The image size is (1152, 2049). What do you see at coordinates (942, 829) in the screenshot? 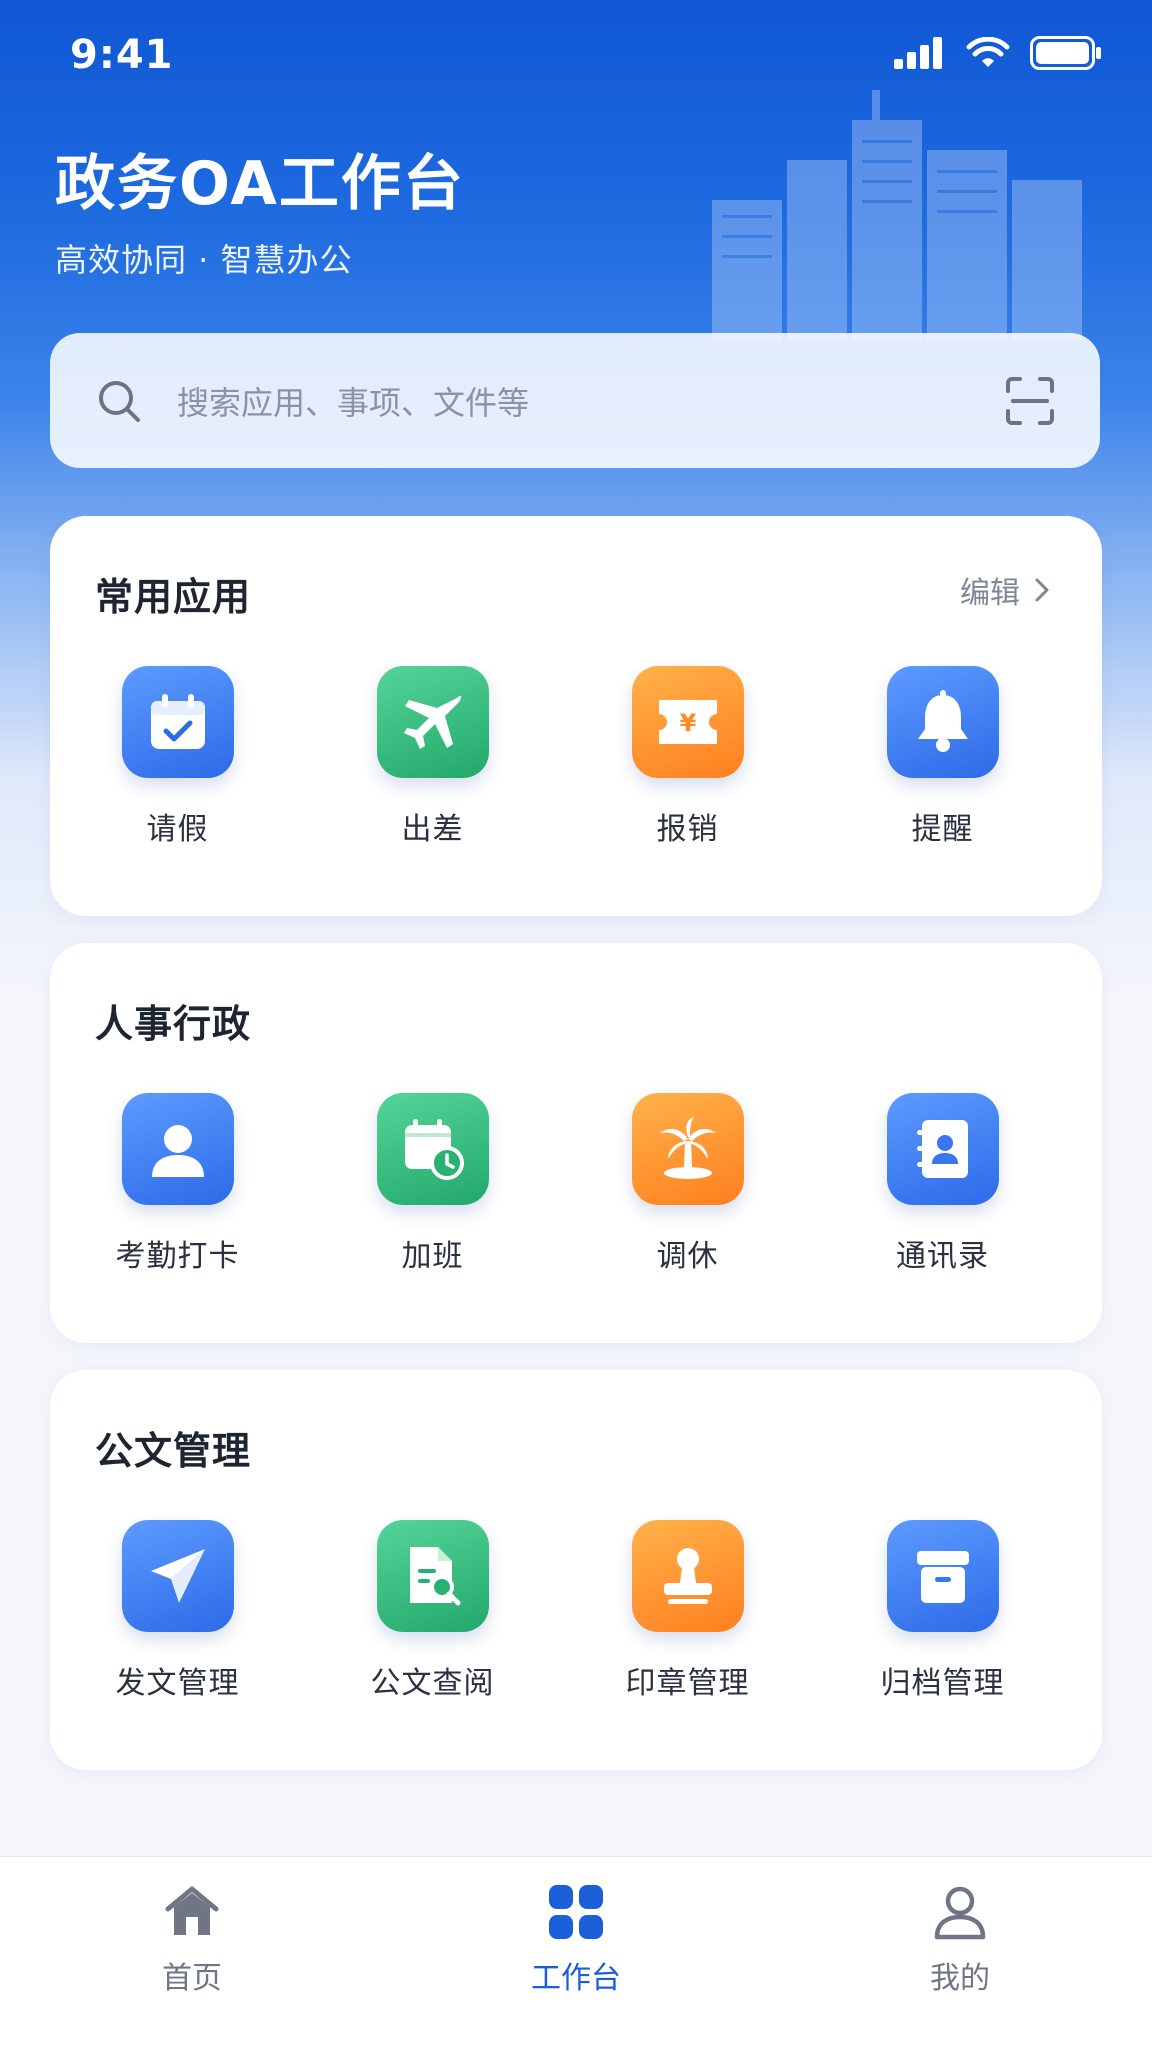
I see `app-label: 提醒` at bounding box center [942, 829].